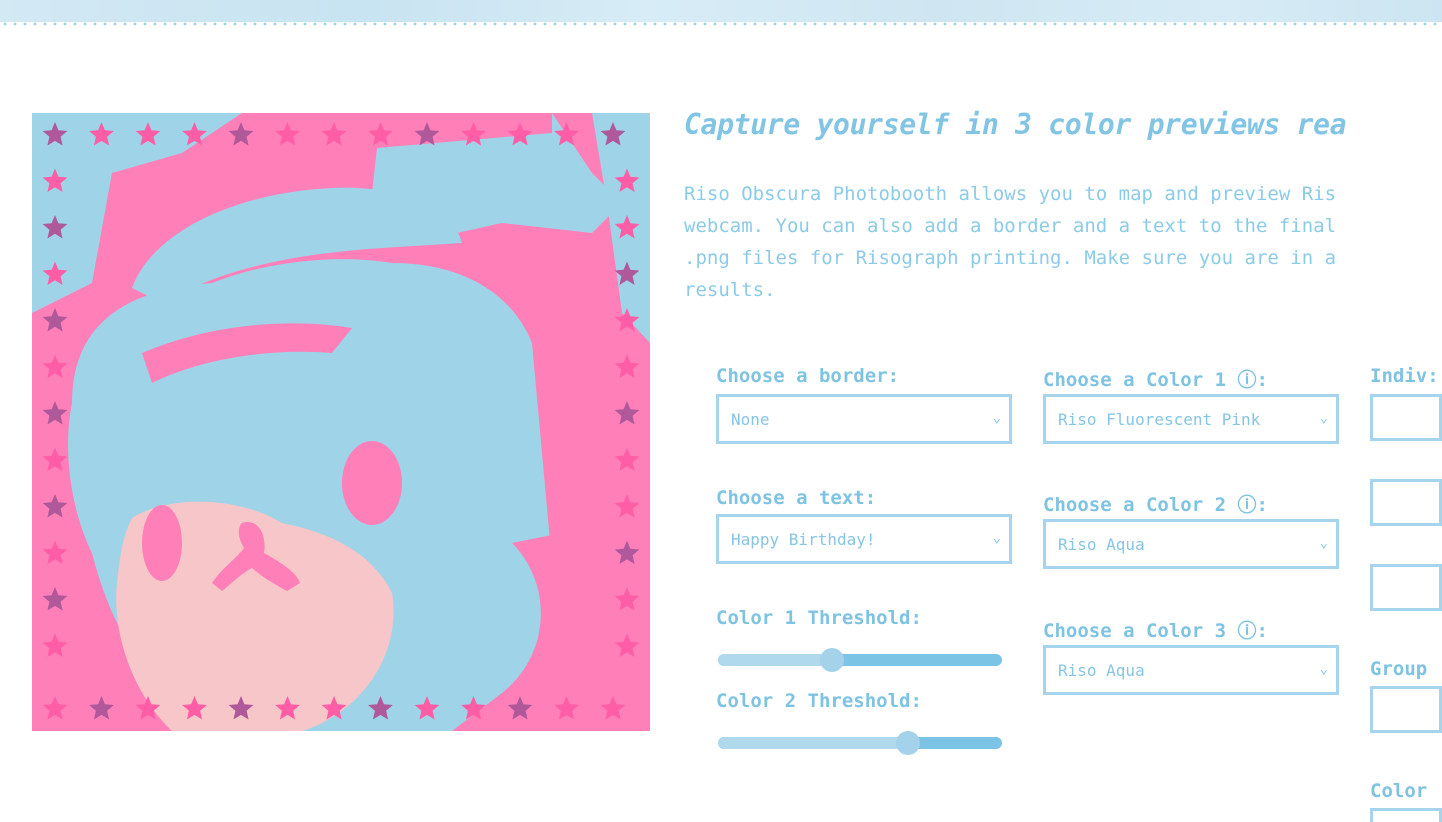 This screenshot has width=1442, height=822. Describe the element at coordinates (1399, 791) in the screenshot. I see `color-label: Color` at that location.